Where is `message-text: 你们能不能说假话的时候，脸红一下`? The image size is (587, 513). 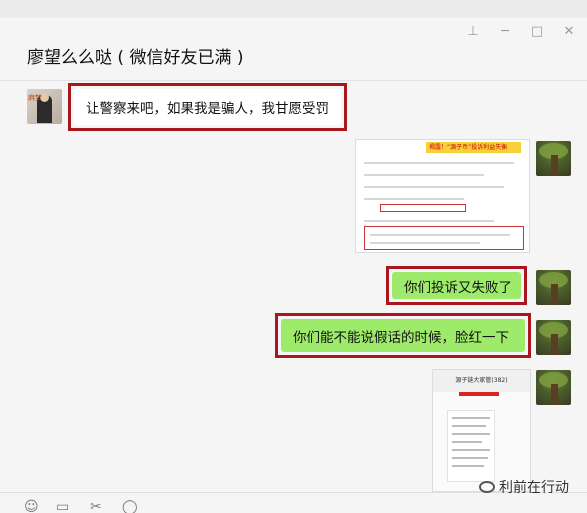
message-text: 你们能不能说假话的时候，脸红一下 is located at coordinates (401, 337).